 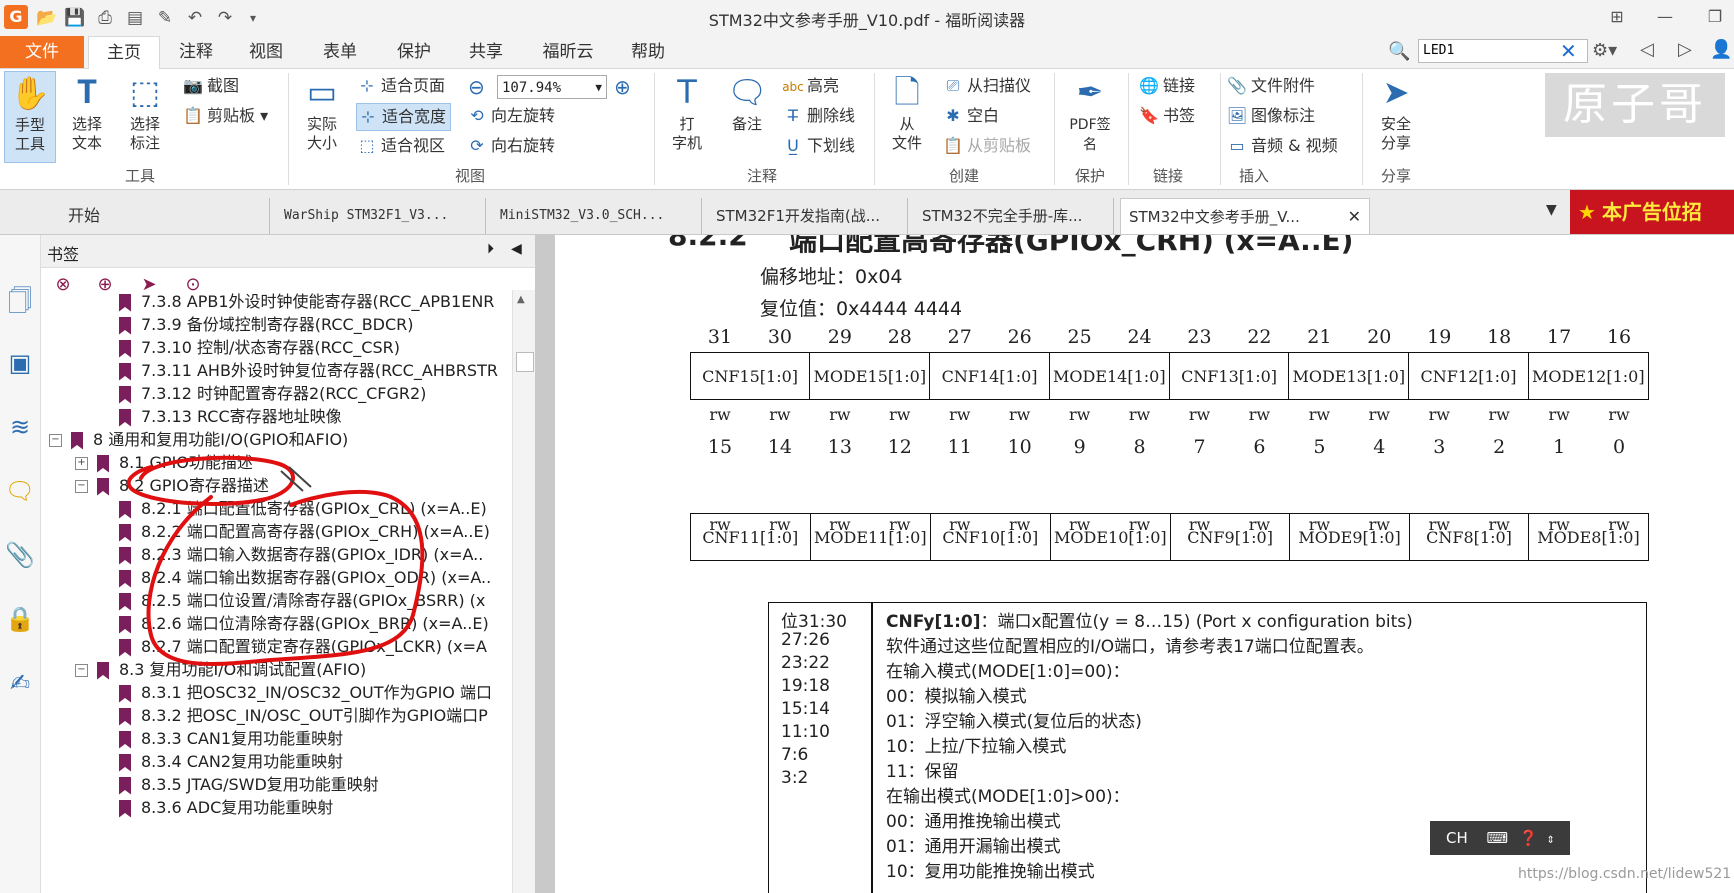 I want to click on doc-tab-active: STM32中文参考手册_V... ✕, so click(x=1245, y=216).